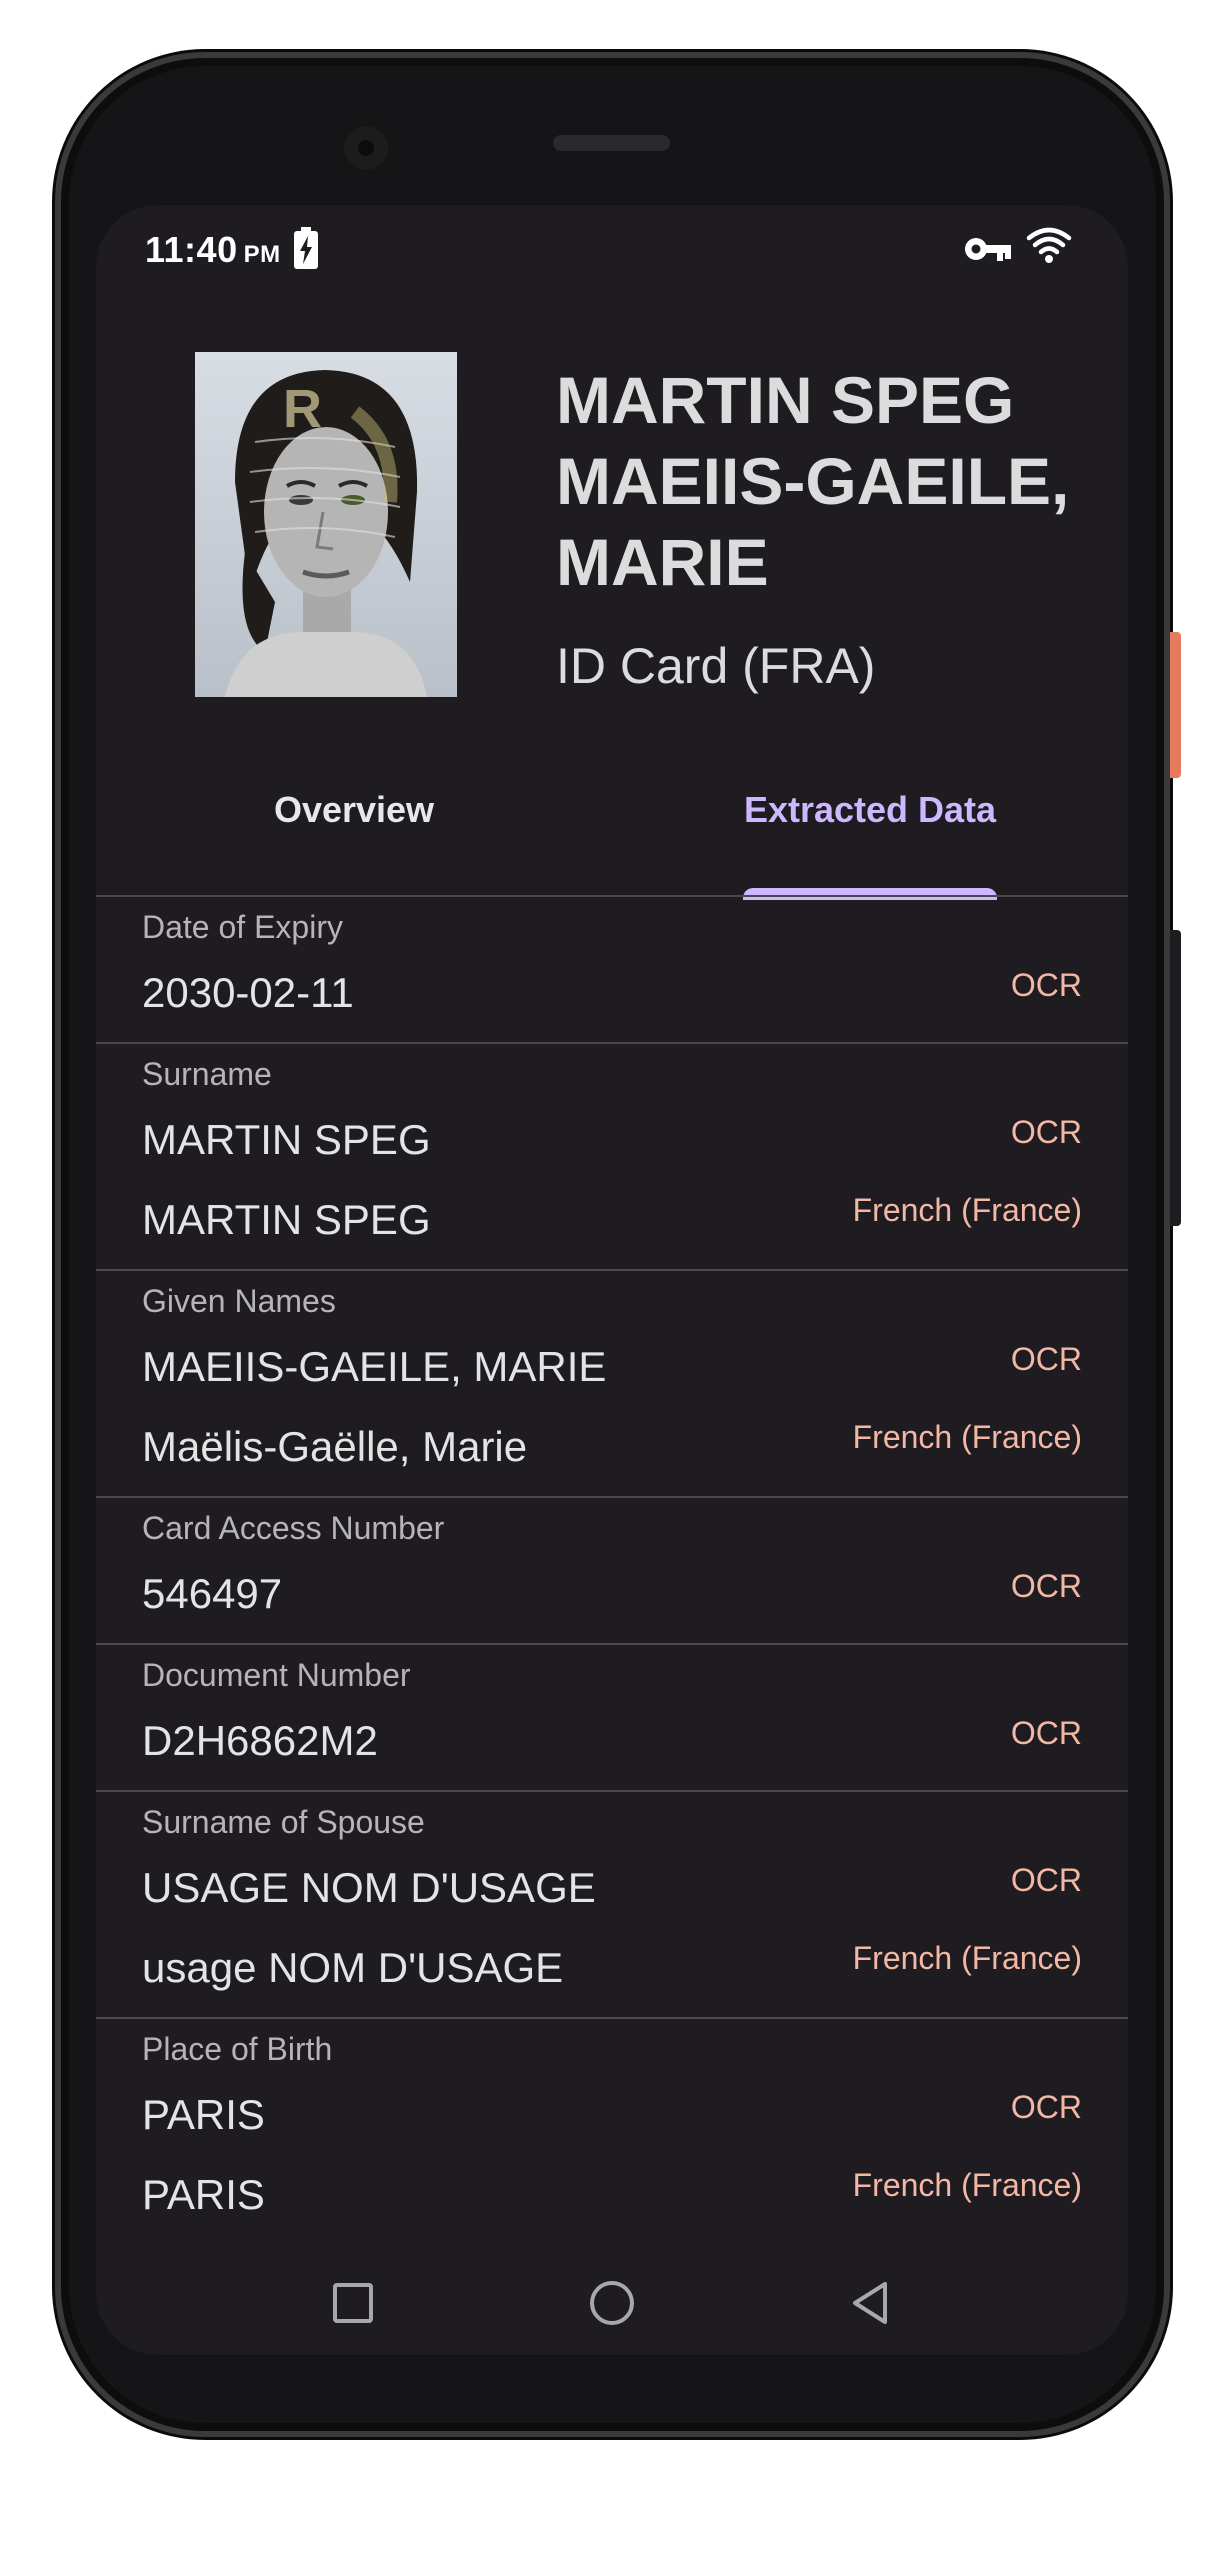 The image size is (1223, 2560). I want to click on field-value: 546497, so click(212, 1593).